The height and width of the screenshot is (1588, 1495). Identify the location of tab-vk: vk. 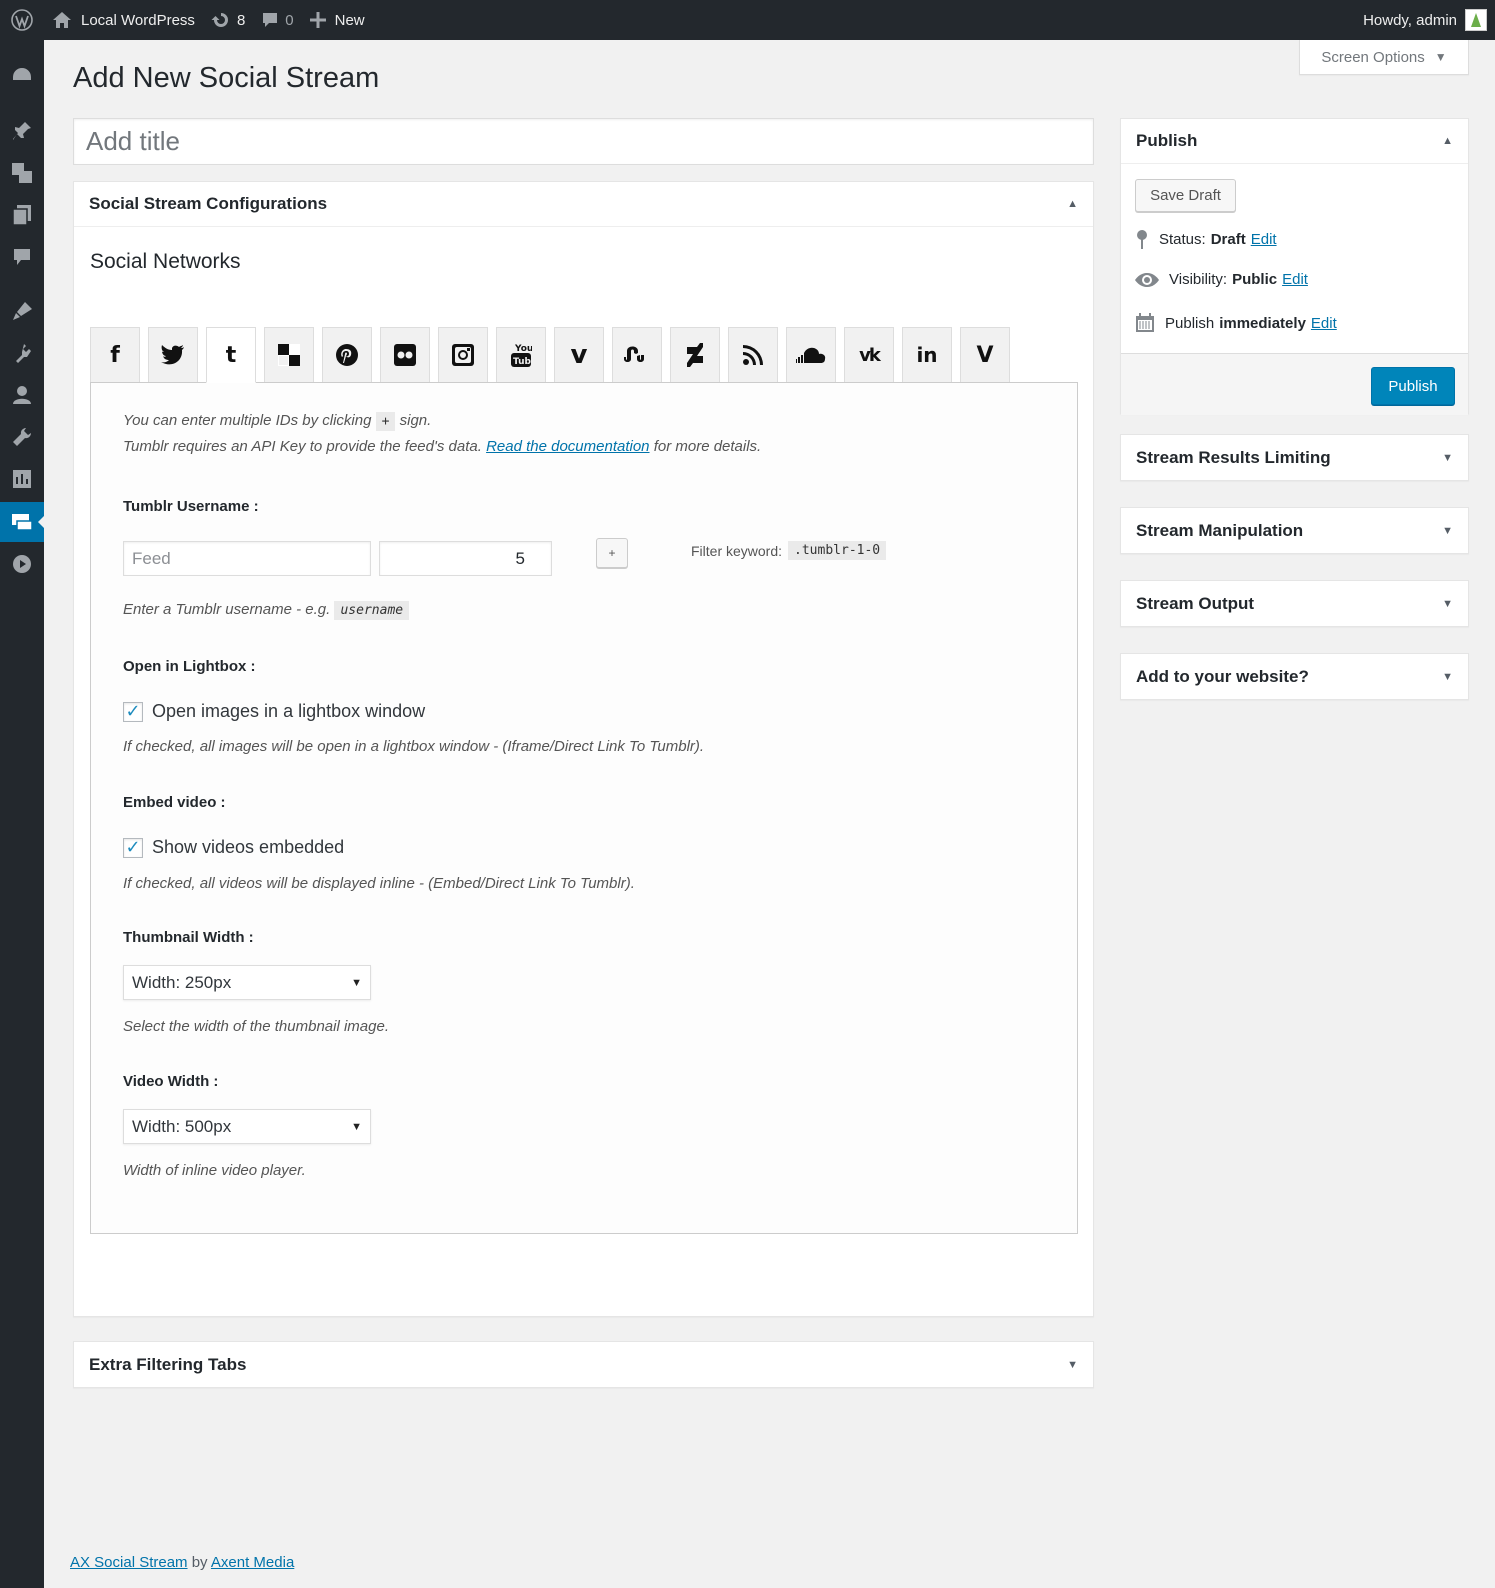
(869, 355).